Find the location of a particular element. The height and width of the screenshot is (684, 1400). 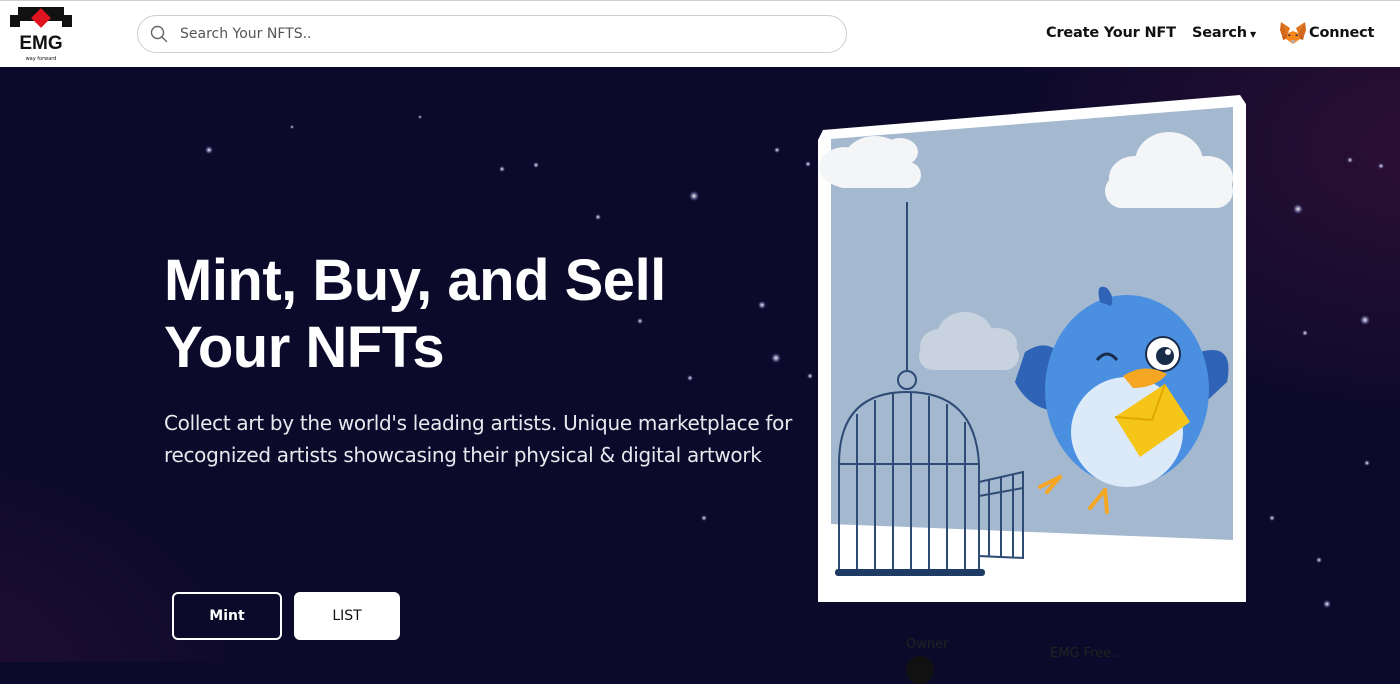

nav-create-nft: Create Your NFT is located at coordinates (1111, 33).